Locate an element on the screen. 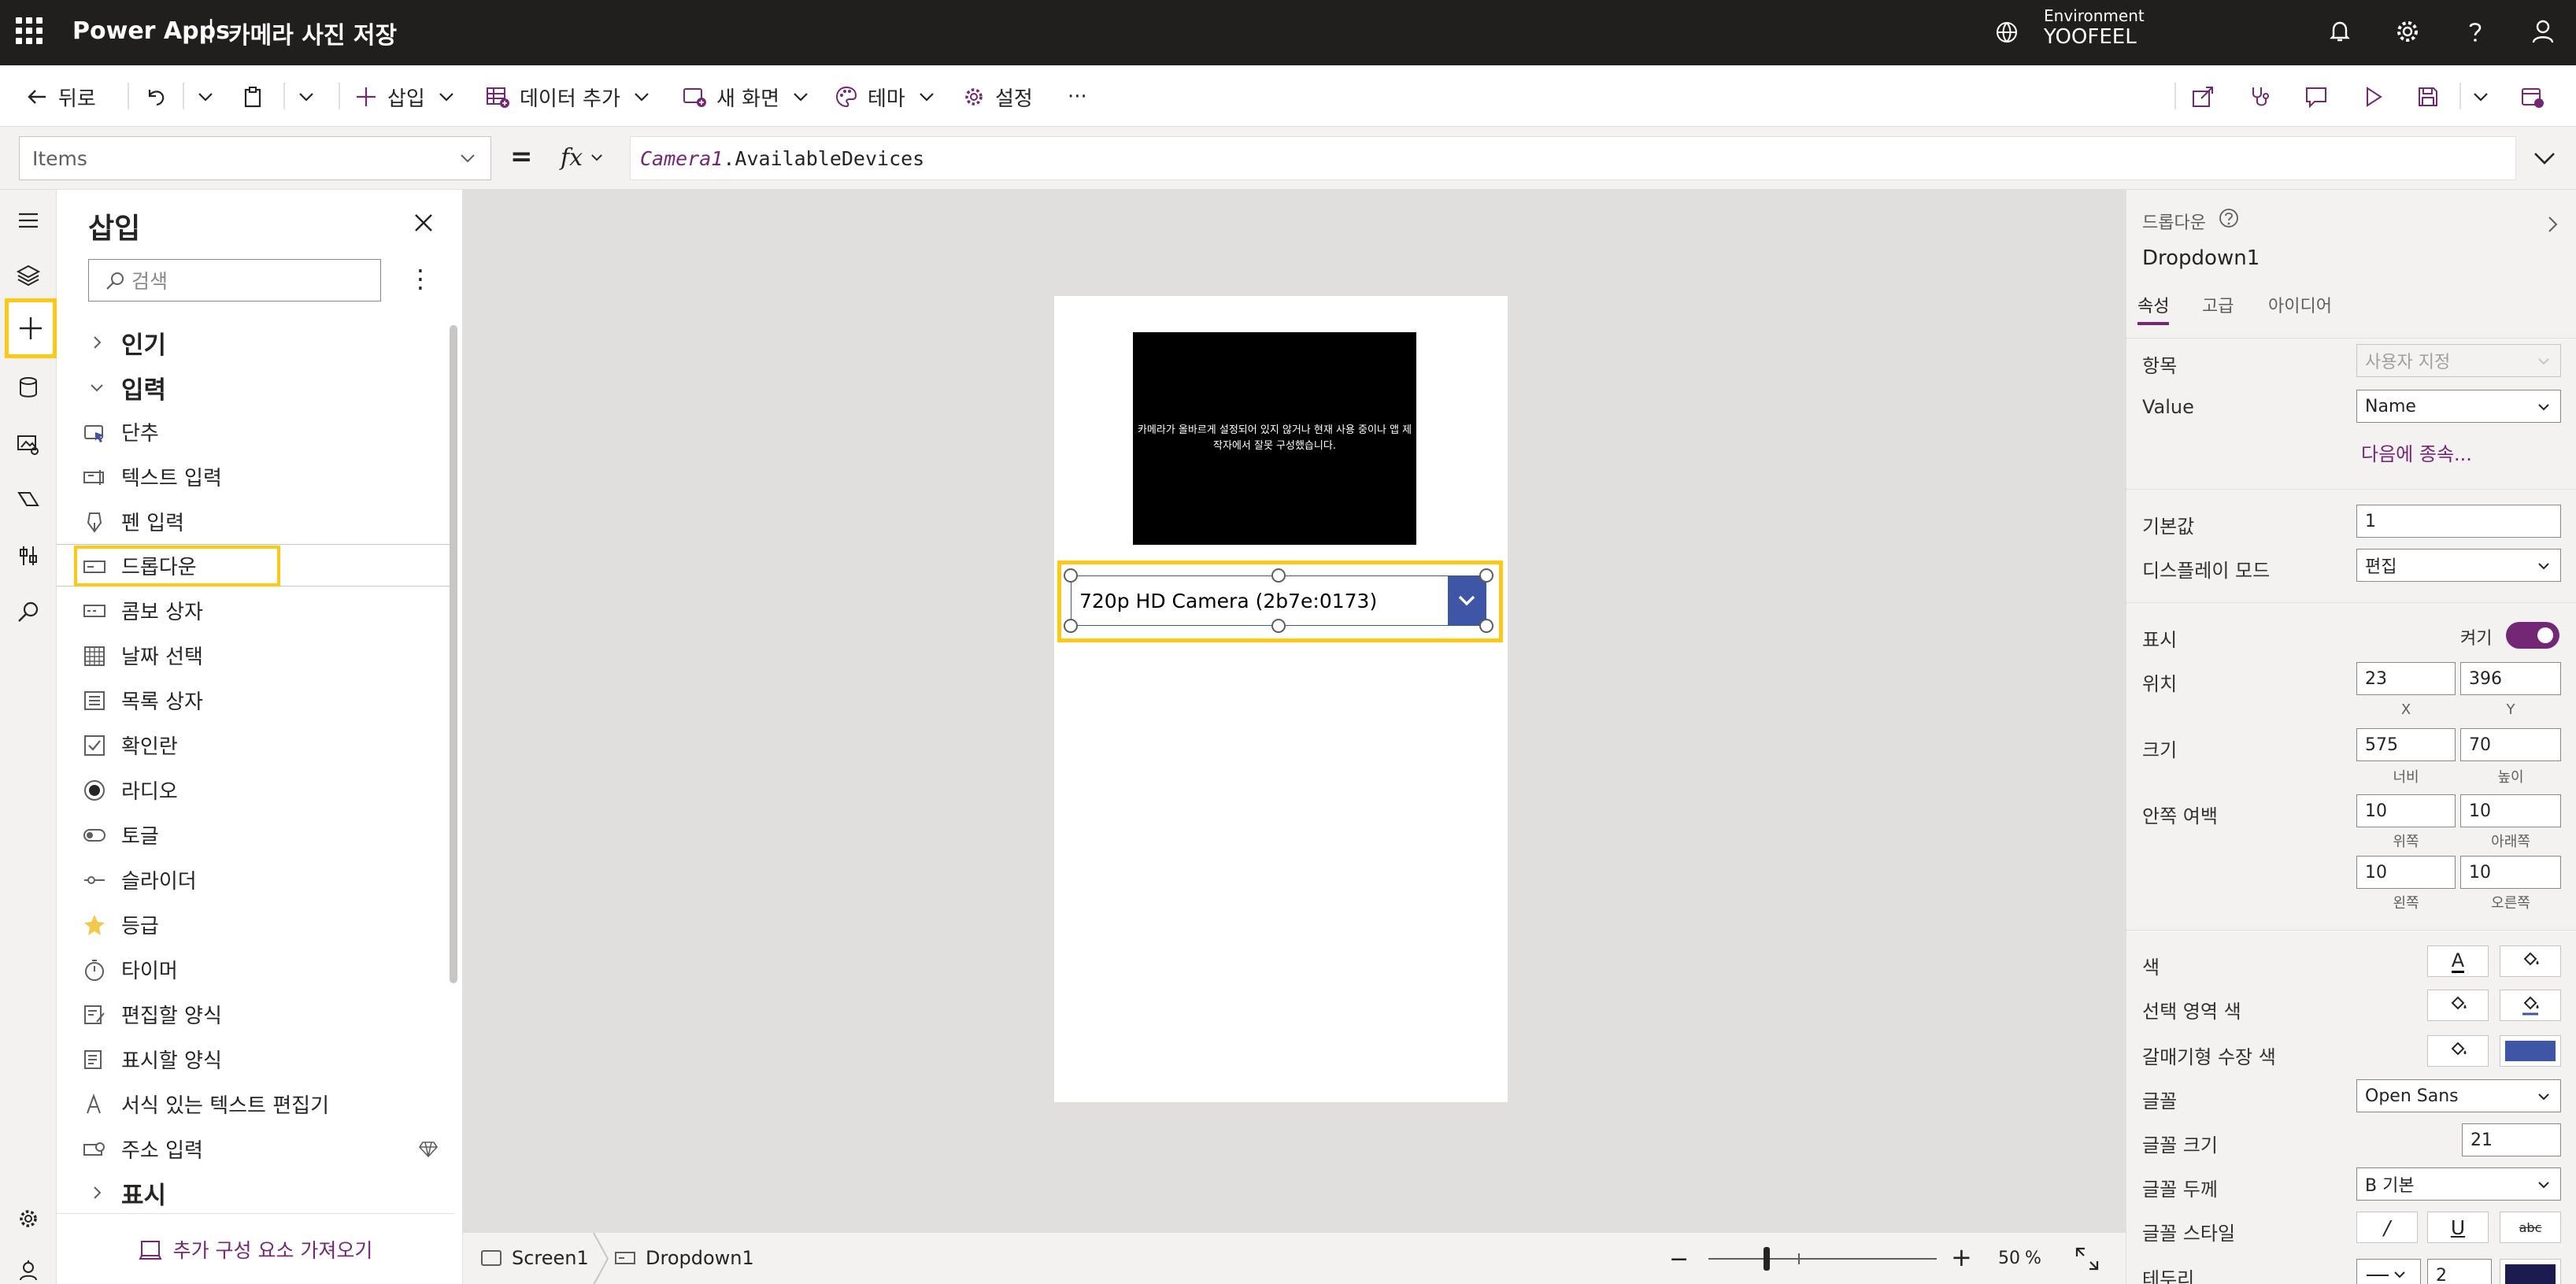  dropdown1-selection: 720p HD Camera (2b7e:0173) is located at coordinates (1280, 601).